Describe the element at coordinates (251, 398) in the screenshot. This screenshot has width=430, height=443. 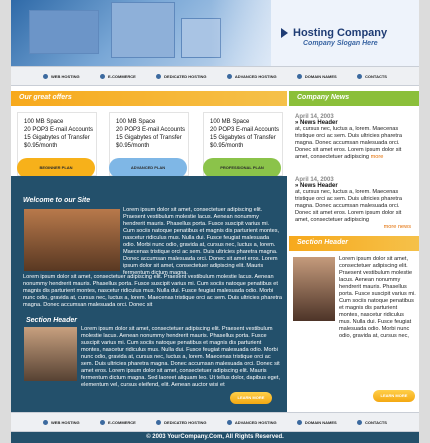
I see `learn-more-button: learn more` at that location.